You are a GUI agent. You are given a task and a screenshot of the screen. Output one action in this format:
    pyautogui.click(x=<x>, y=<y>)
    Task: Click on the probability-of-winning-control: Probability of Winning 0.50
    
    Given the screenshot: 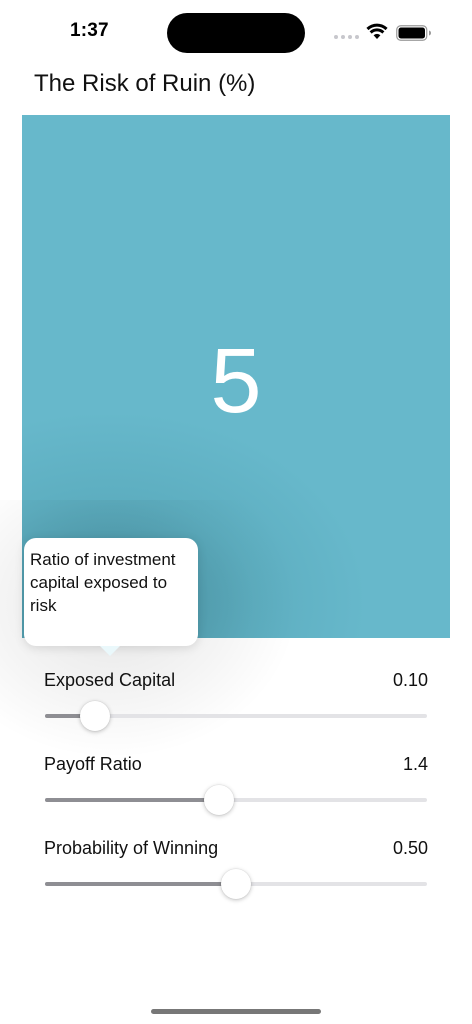 What is the action you would take?
    pyautogui.click(x=236, y=873)
    